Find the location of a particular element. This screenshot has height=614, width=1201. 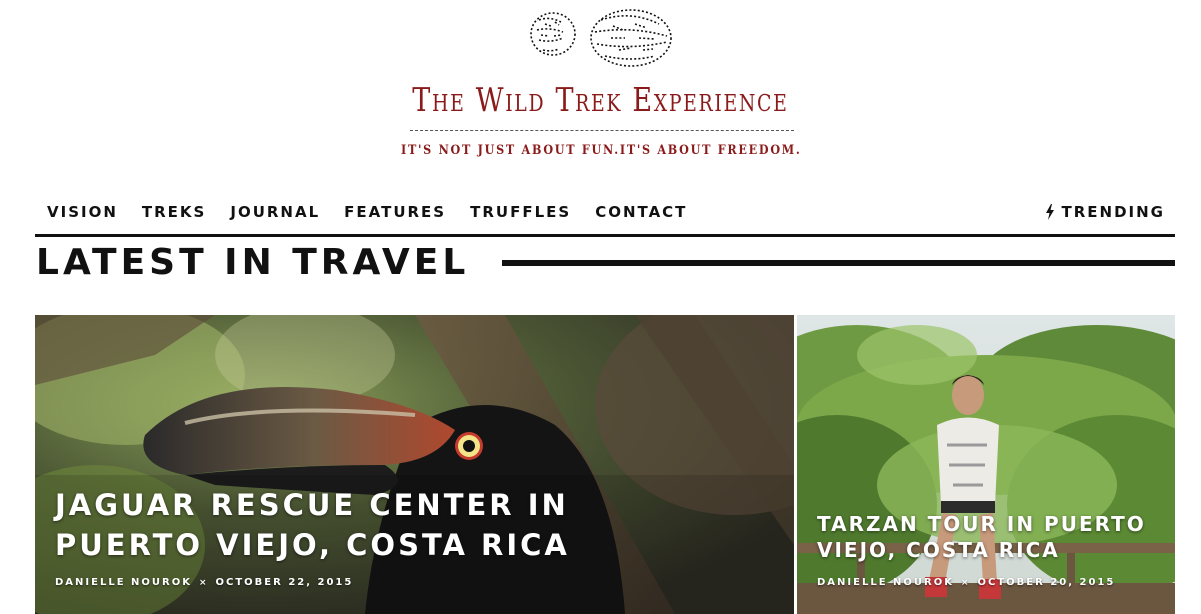

site-logo is located at coordinates (601, 39).